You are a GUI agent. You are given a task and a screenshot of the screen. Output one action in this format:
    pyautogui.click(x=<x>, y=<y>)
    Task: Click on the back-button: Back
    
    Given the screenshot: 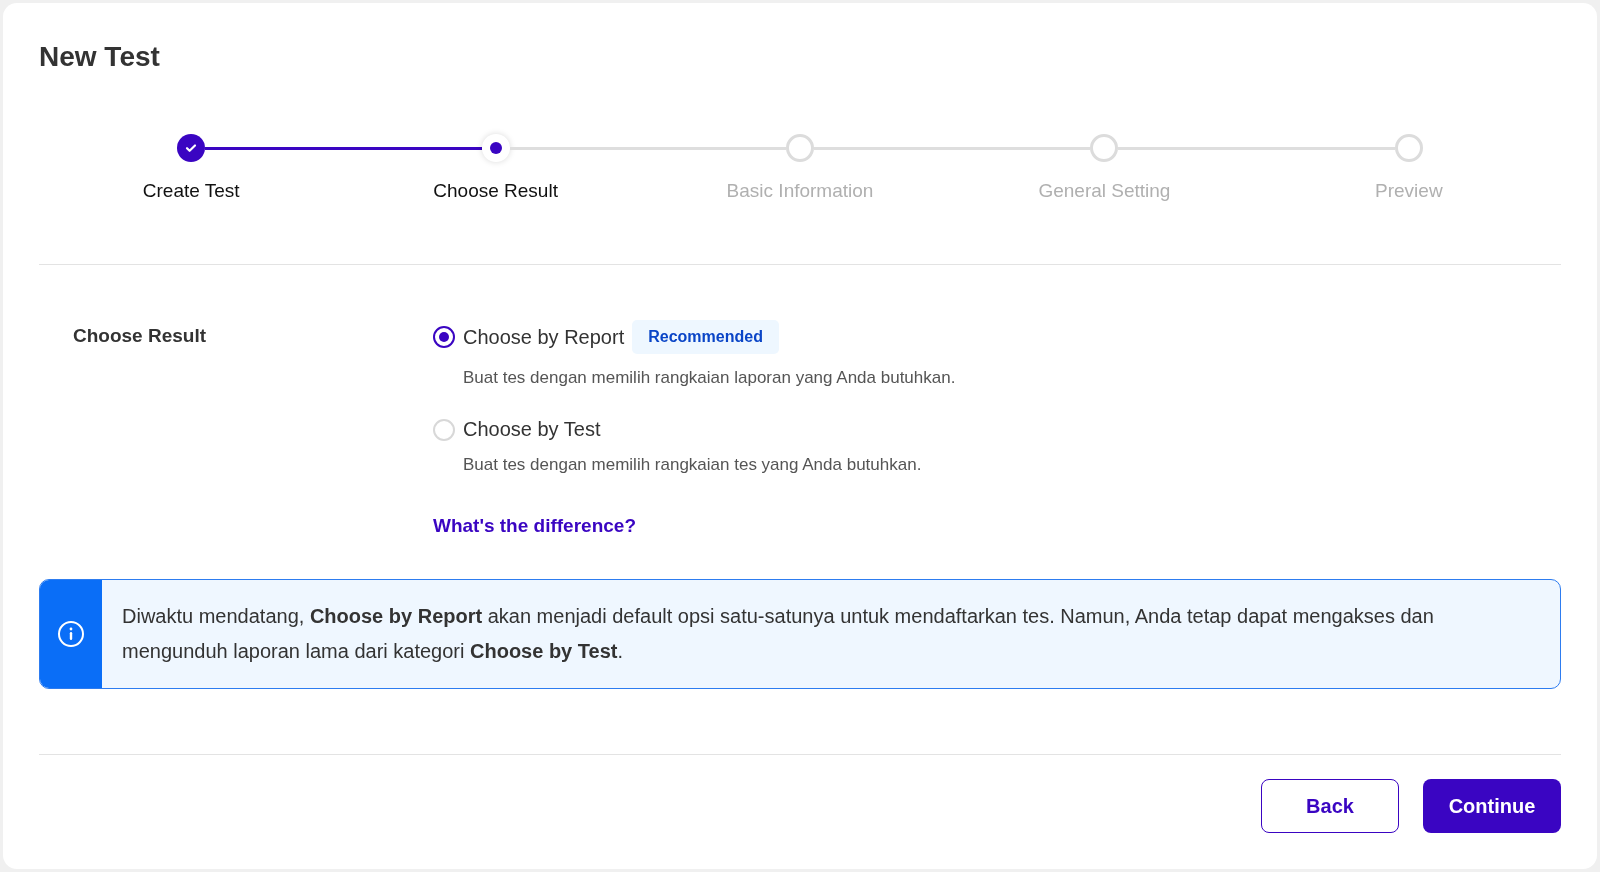 What is the action you would take?
    pyautogui.click(x=1330, y=806)
    